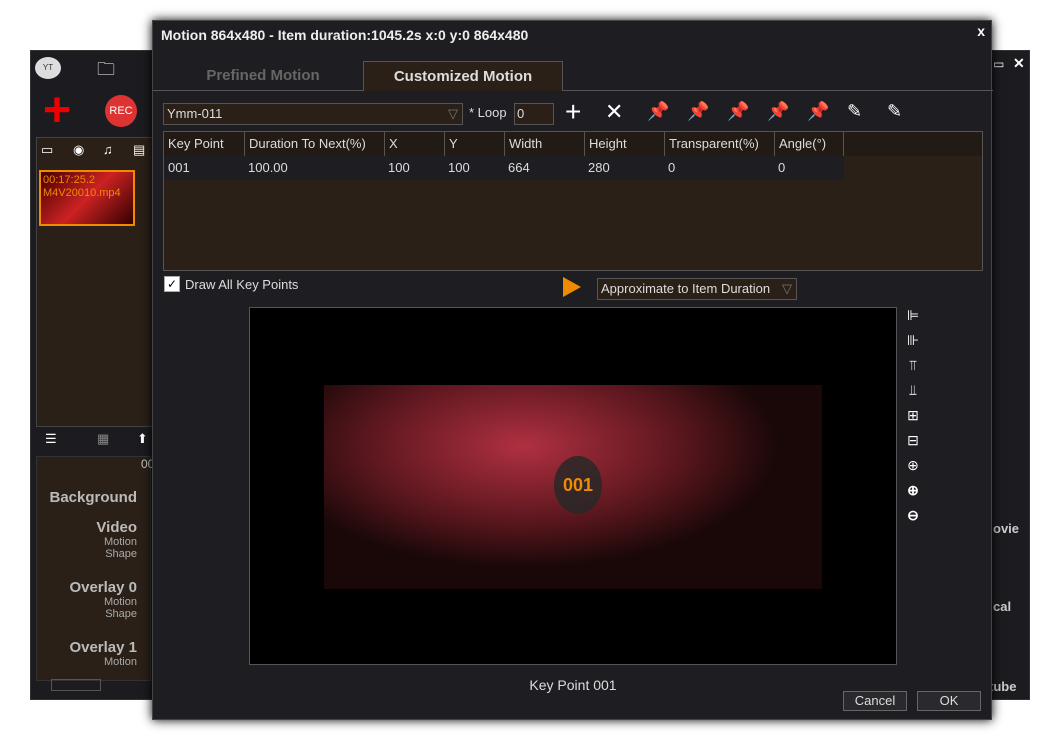  Describe the element at coordinates (196, 143) in the screenshot. I see `col-key-point: Key Point` at that location.